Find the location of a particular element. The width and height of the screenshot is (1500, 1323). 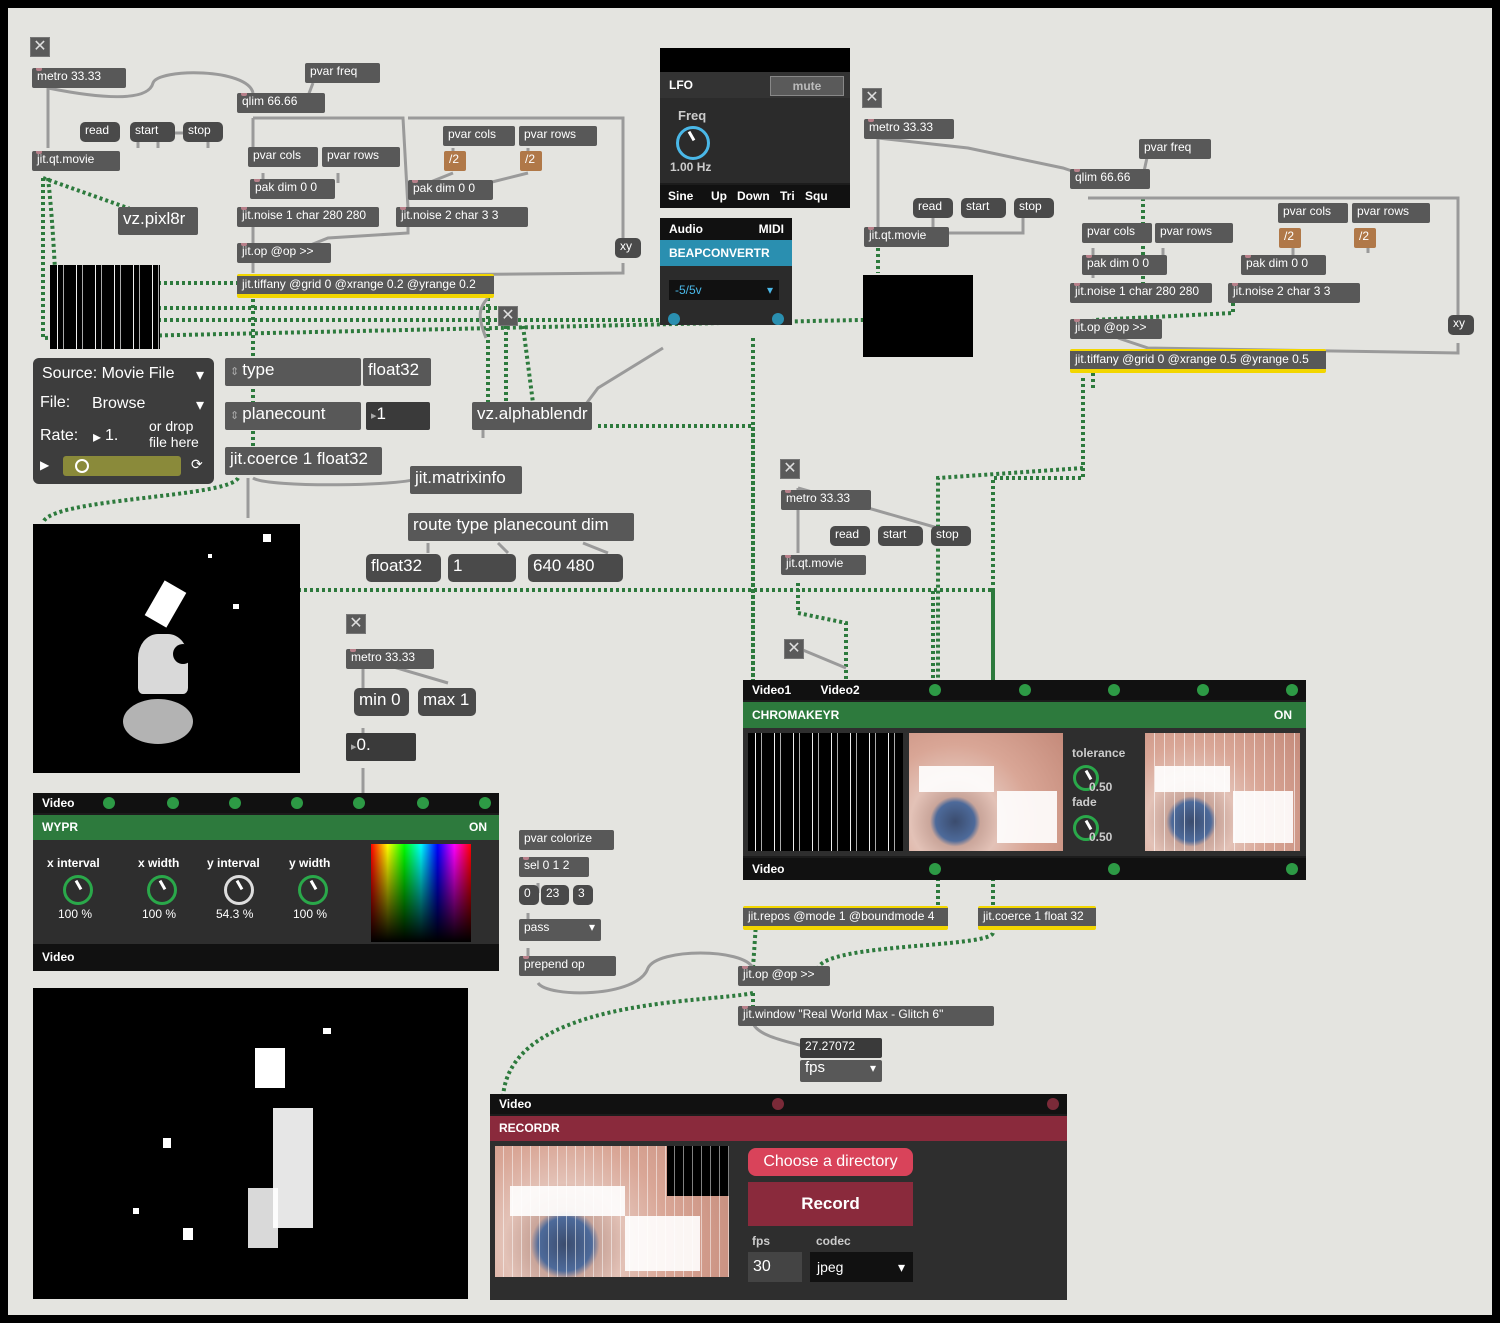

position-slider is located at coordinates (122, 466).